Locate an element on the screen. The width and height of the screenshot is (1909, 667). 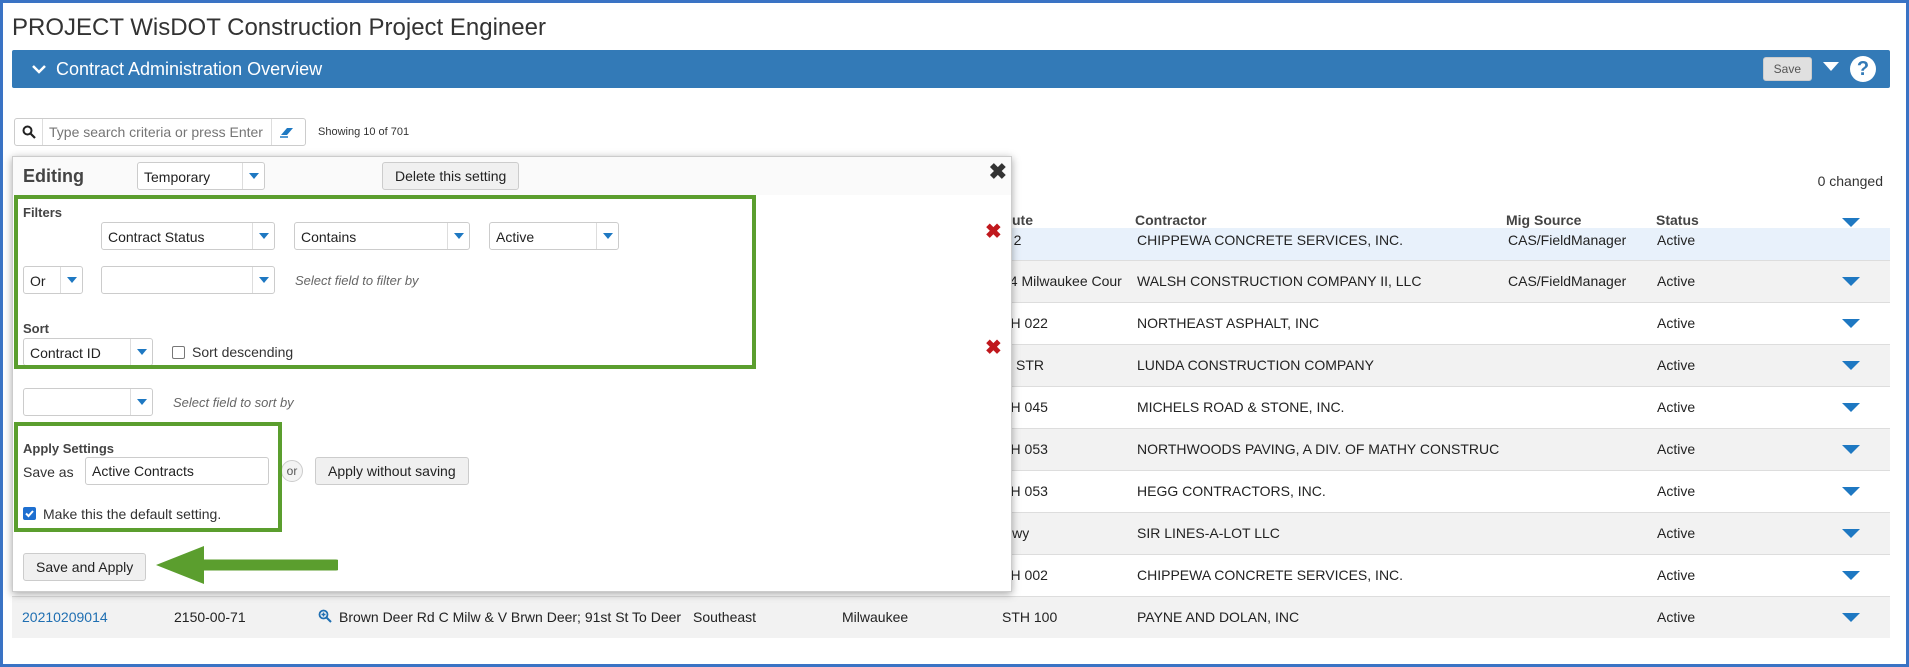
column-menu-icon is located at coordinates (1851, 222).